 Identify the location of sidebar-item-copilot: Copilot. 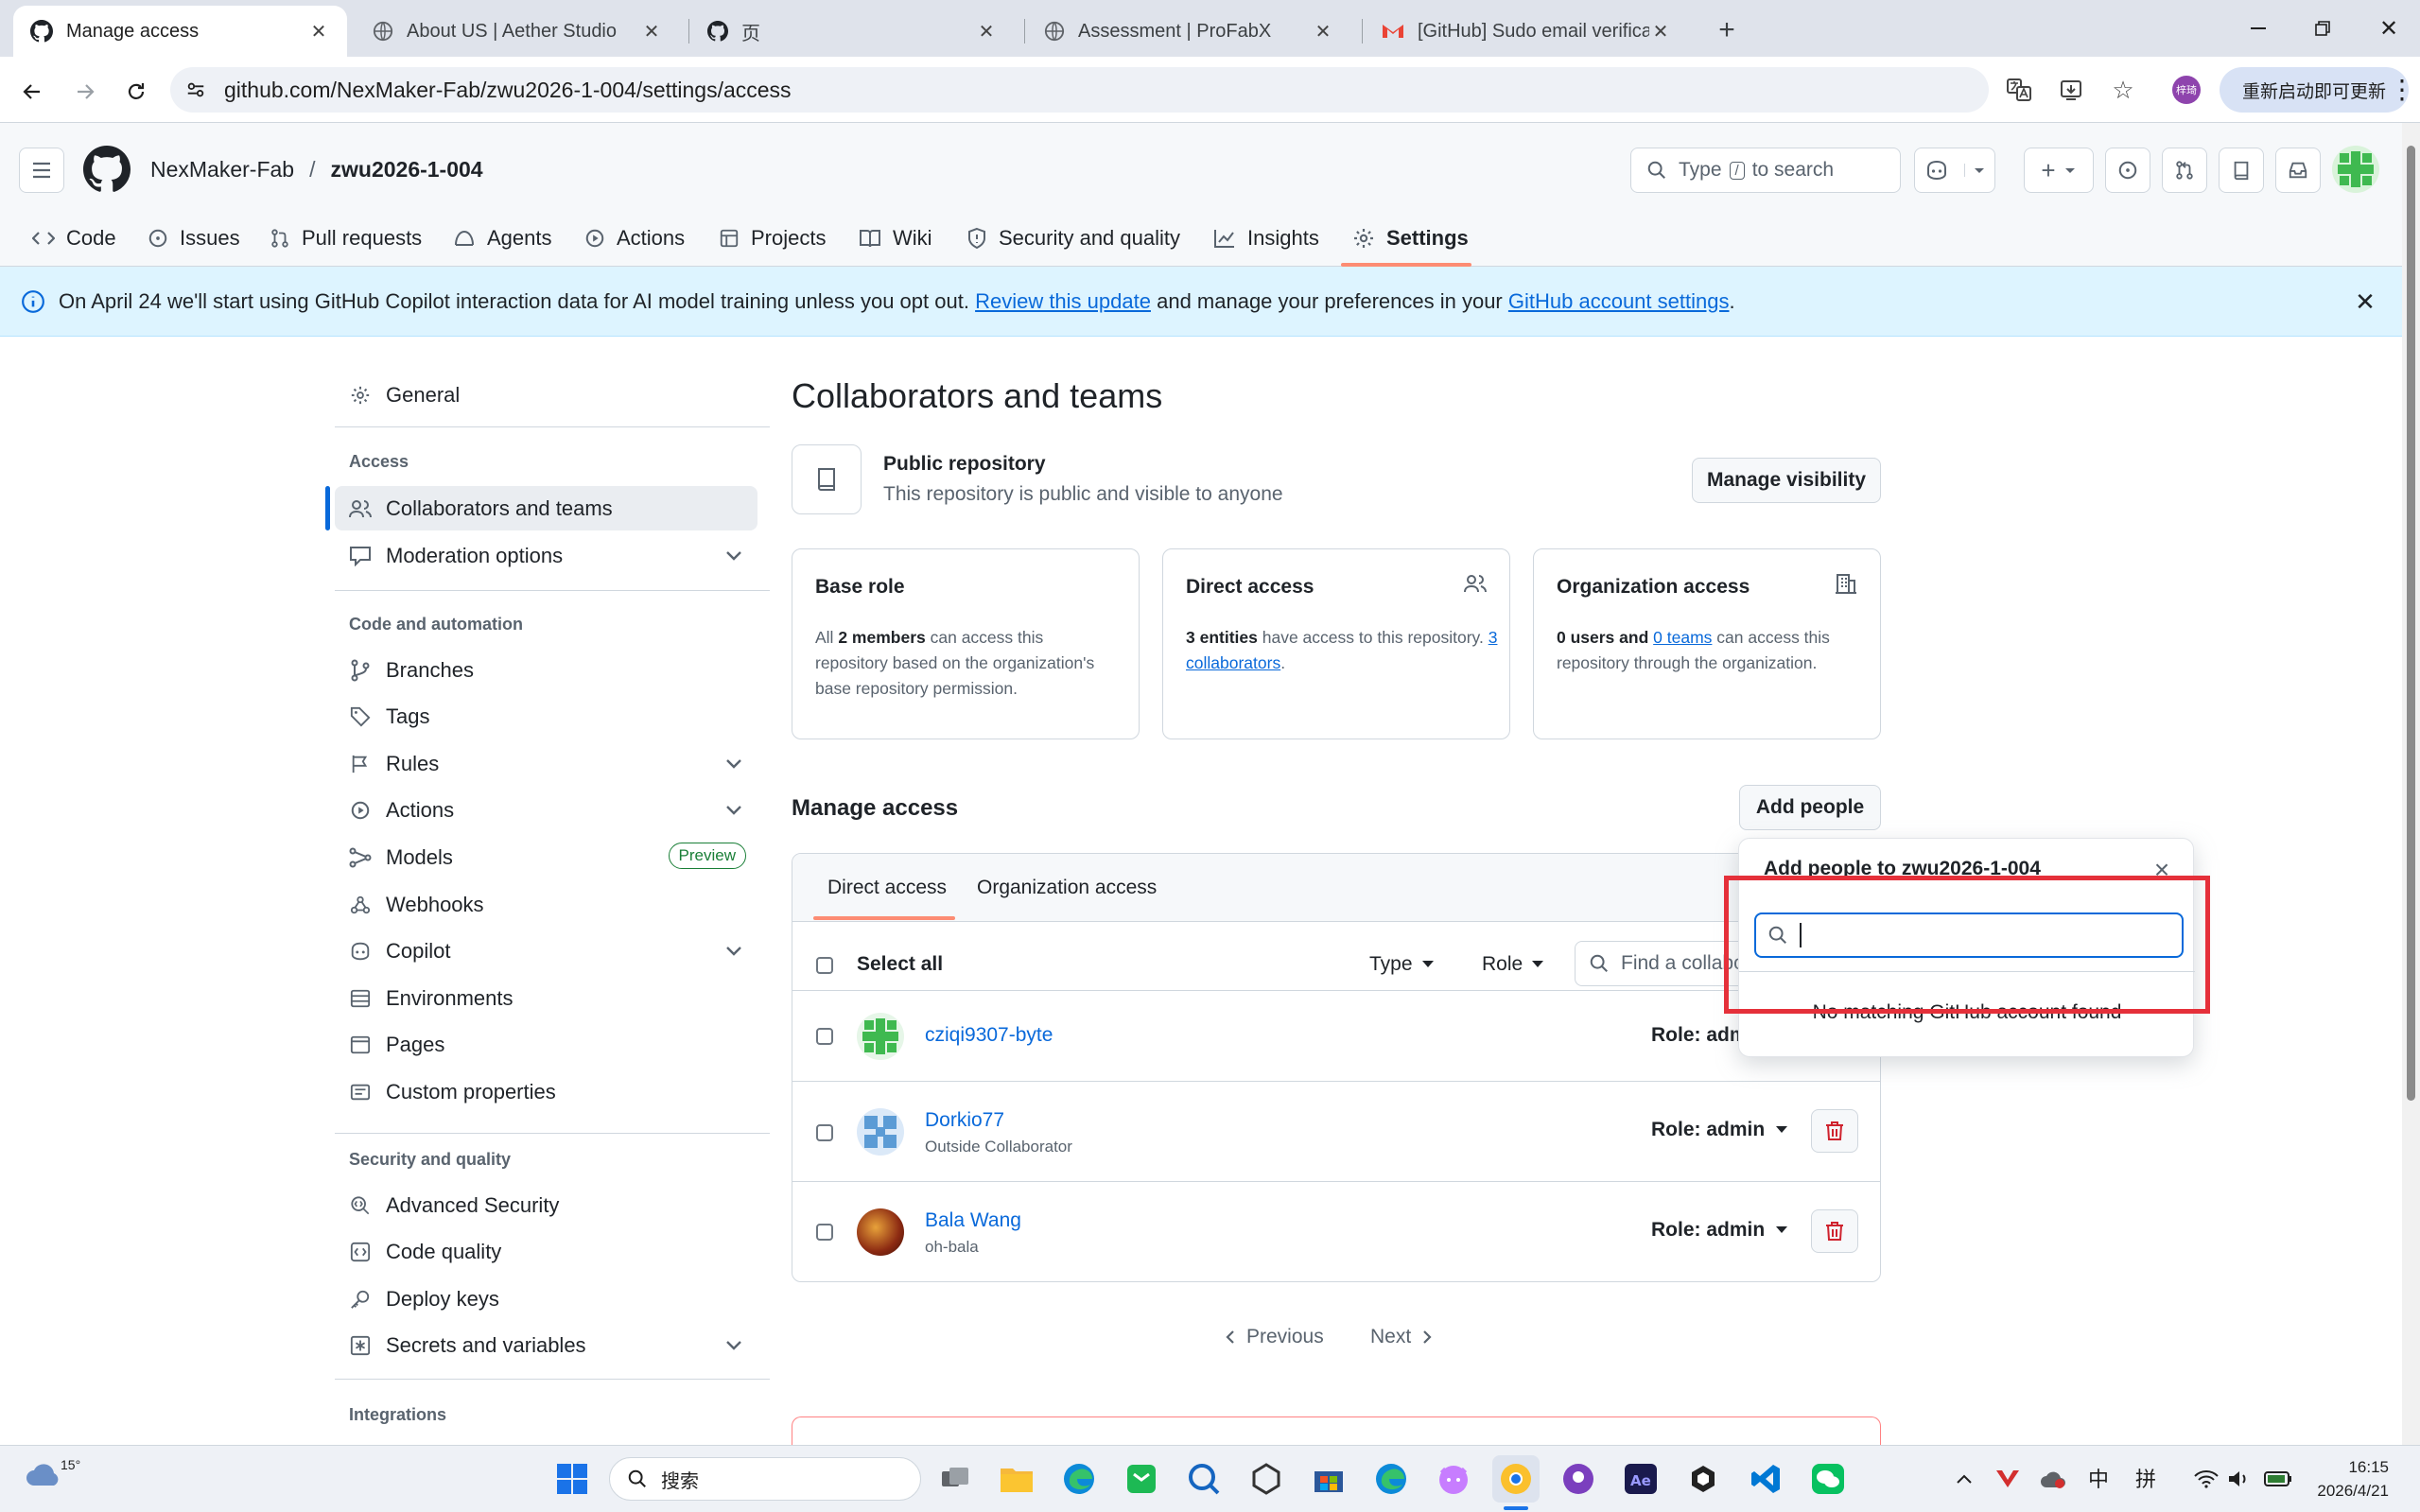
(546, 951).